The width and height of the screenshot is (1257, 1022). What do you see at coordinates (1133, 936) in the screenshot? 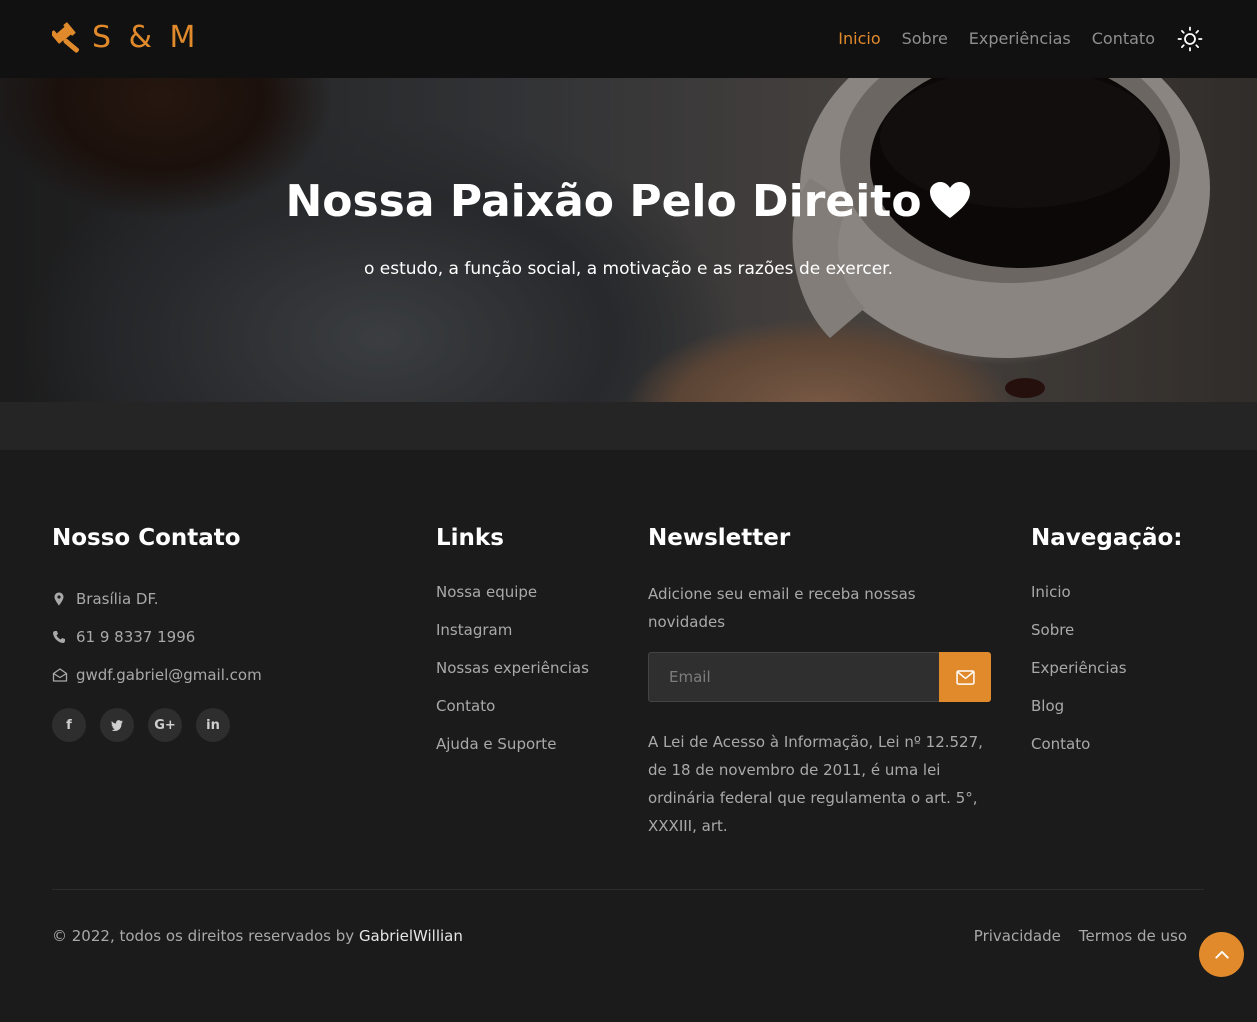
I see `terms-link: Termos de uso` at bounding box center [1133, 936].